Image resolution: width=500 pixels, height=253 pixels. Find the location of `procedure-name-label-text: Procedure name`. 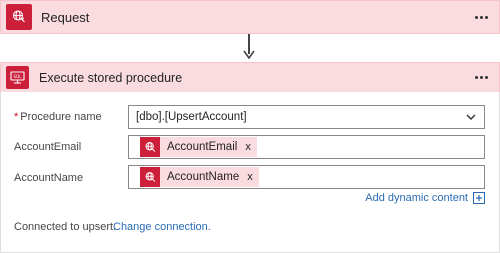

procedure-name-label-text: Procedure name is located at coordinates (61, 117).